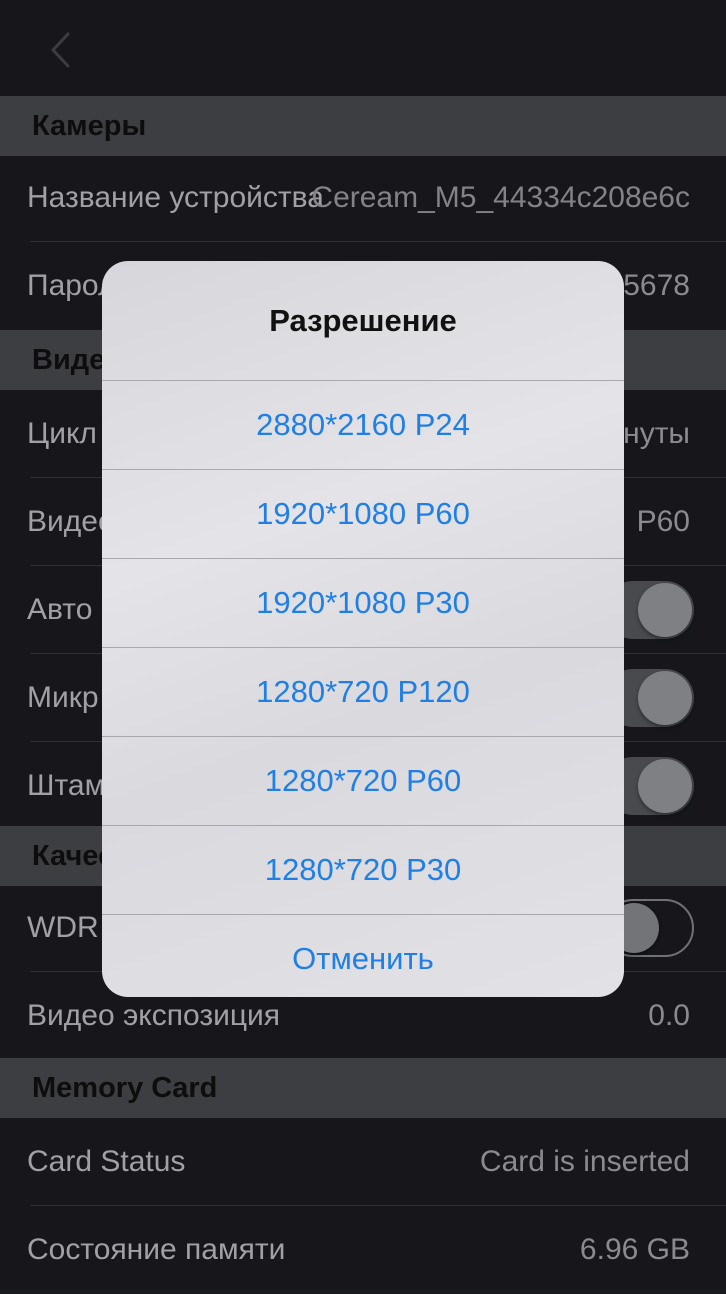 This screenshot has height=1294, width=726. Describe the element at coordinates (363, 425) in the screenshot. I see `resolution-option: 2880*2160 P24` at that location.